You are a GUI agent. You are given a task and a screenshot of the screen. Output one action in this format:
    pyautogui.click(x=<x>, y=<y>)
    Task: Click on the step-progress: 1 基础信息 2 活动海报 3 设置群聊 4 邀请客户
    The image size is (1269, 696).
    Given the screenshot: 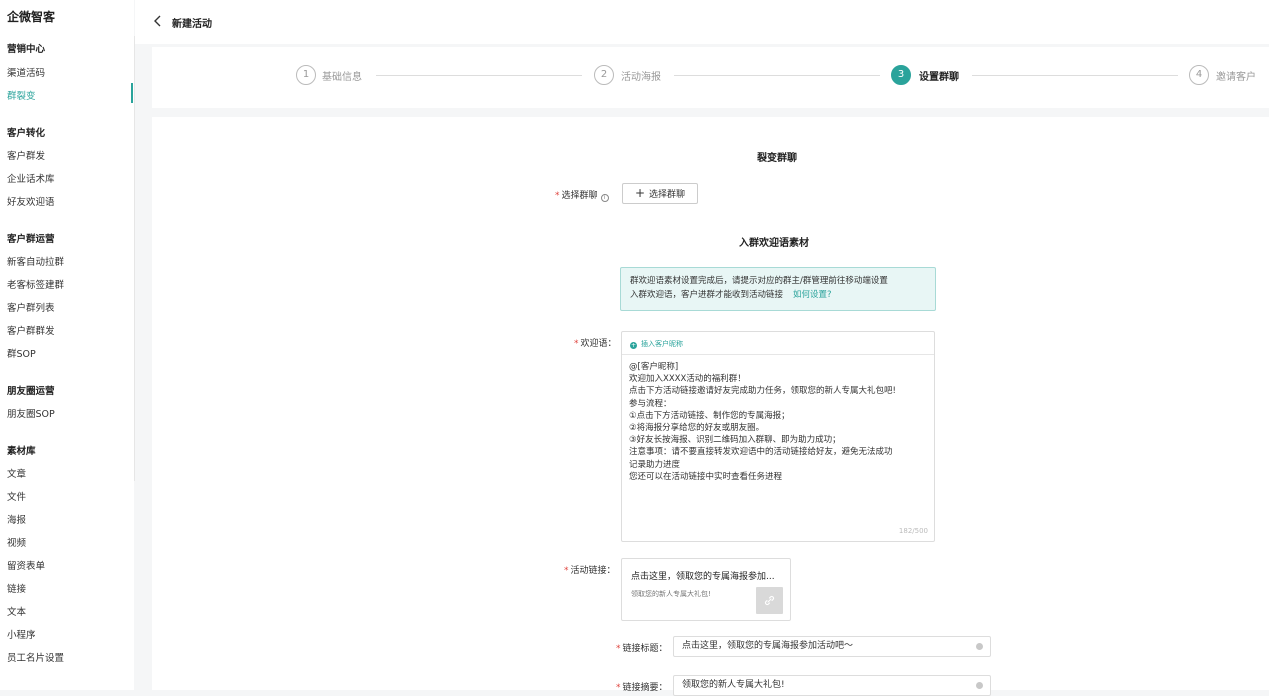 What is the action you would take?
    pyautogui.click(x=710, y=77)
    